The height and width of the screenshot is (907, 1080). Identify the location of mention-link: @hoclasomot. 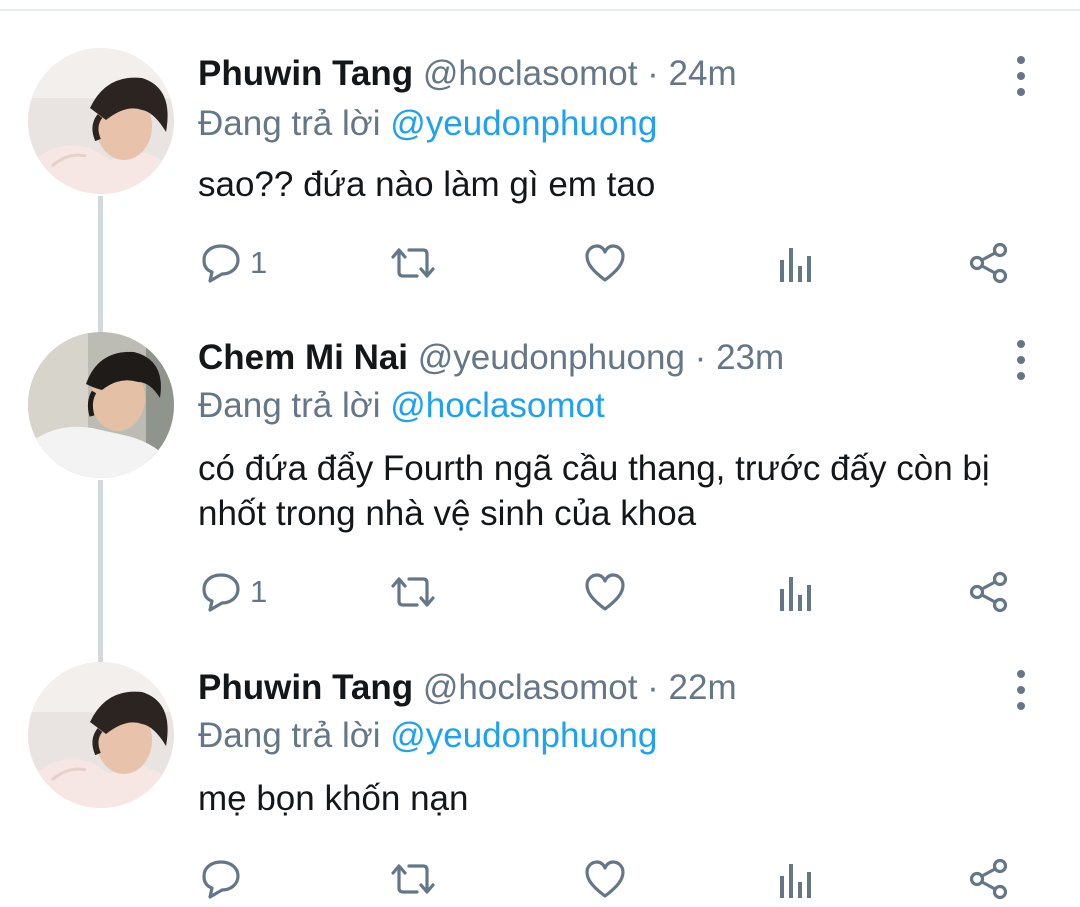
(497, 405).